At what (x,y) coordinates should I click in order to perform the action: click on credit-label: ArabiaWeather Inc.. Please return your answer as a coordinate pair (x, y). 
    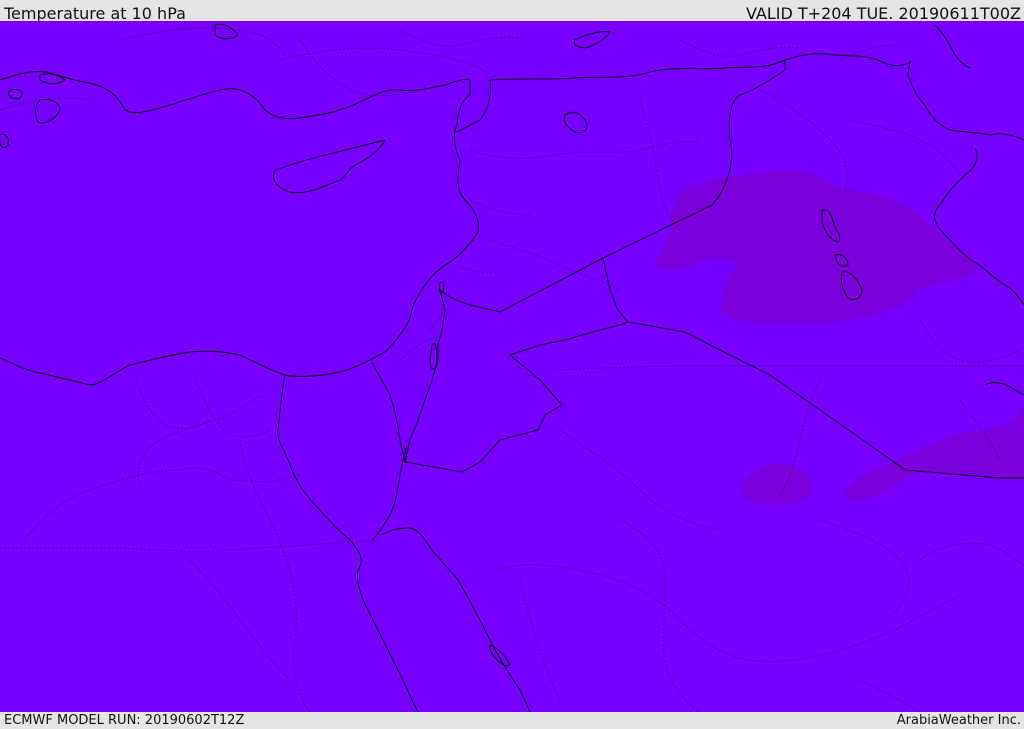
    Looking at the image, I should click on (958, 720).